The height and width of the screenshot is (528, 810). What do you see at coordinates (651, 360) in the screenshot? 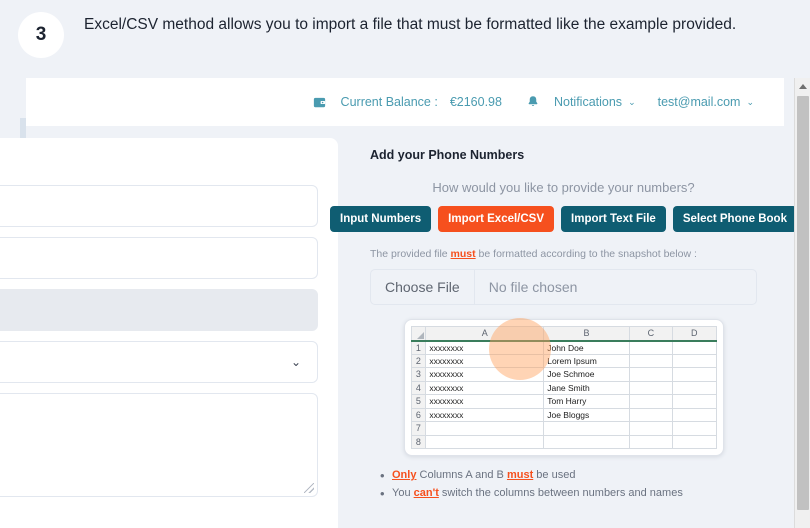
I see `cell-c2` at bounding box center [651, 360].